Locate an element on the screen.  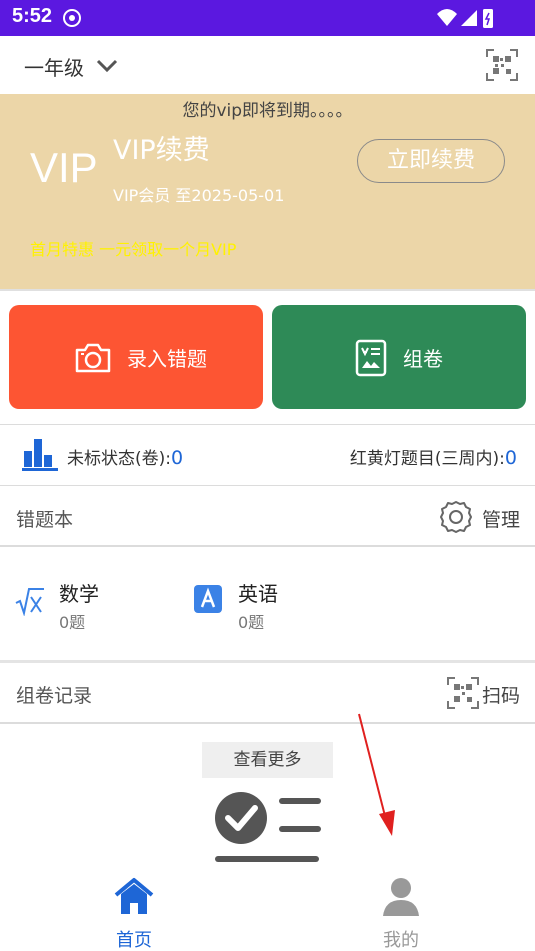
record-errors-button: 录入错题 is located at coordinates (136, 357).